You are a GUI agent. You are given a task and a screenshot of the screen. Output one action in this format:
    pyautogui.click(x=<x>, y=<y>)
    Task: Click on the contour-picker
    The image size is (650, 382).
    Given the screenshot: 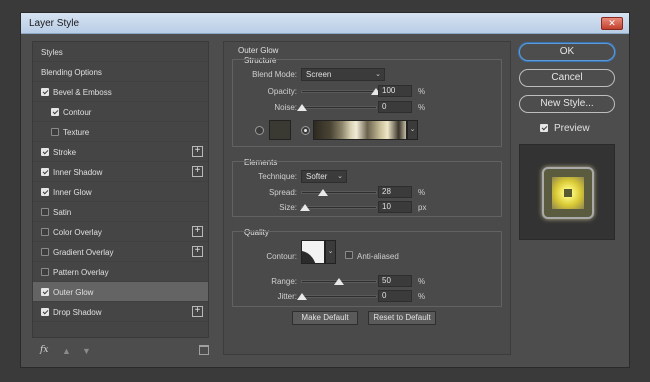 What is the action you would take?
    pyautogui.click(x=313, y=252)
    